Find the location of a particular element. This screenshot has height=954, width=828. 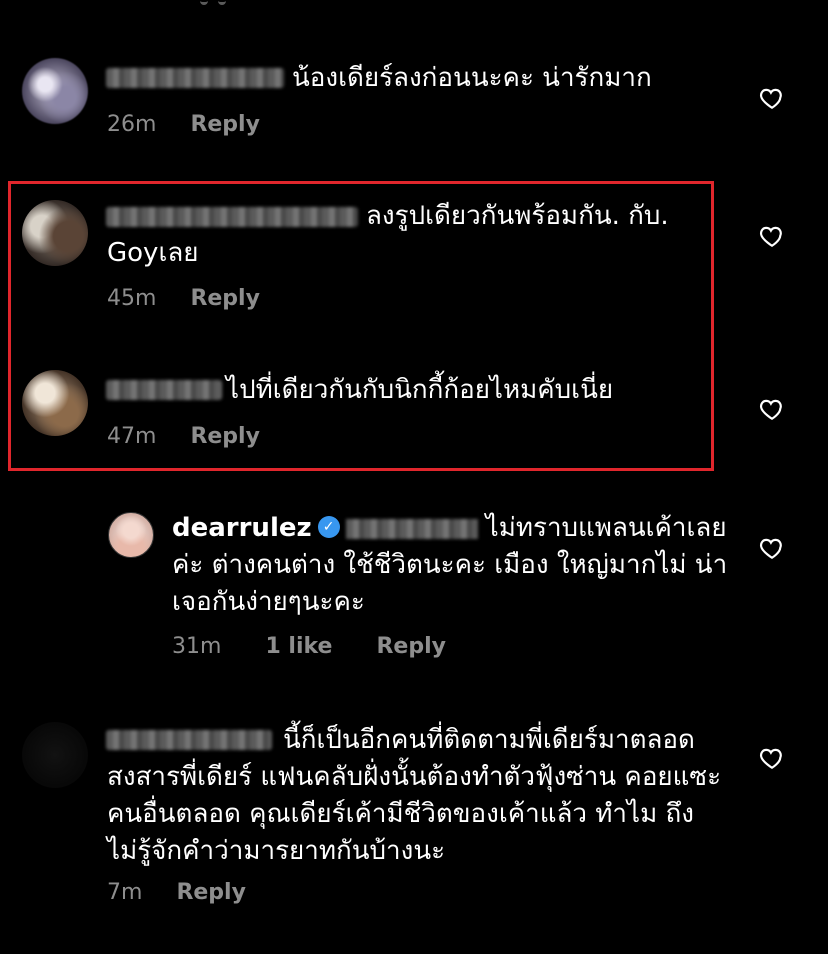

comment-timestamp: 45m is located at coordinates (132, 298).